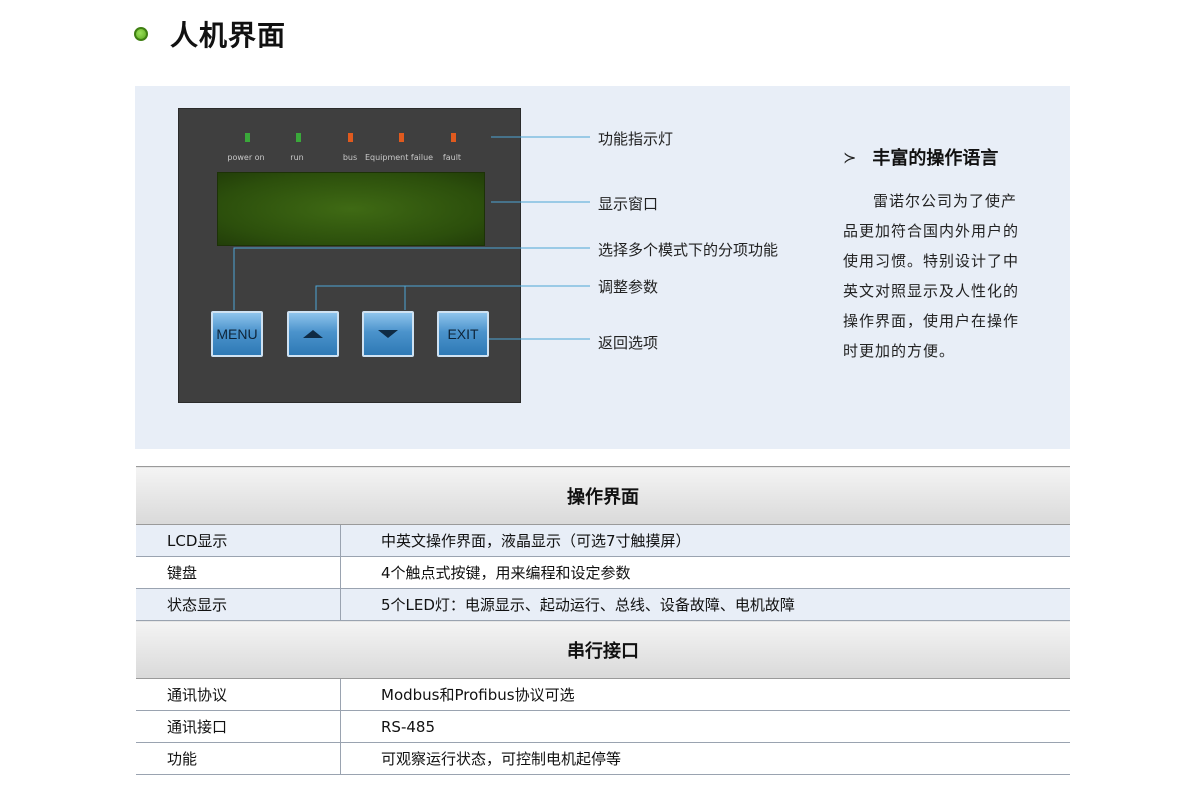 The width and height of the screenshot is (1202, 812). What do you see at coordinates (628, 204) in the screenshot?
I see `callout-label-display: 显示窗口` at bounding box center [628, 204].